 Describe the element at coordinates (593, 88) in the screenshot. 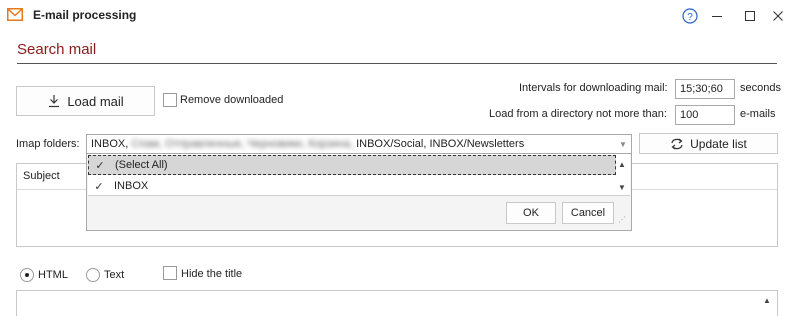

I see `intervals-label: Intervals for downloading mail:` at that location.